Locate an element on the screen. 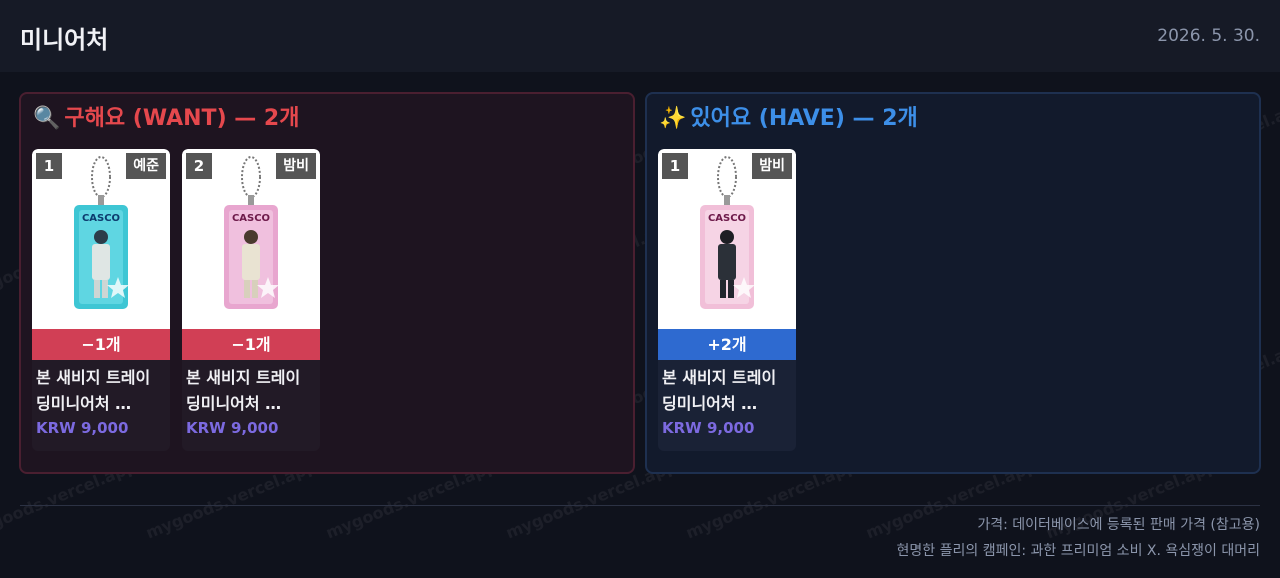 This screenshot has height=578, width=1280. have-panel-title: ✨ 있어요 (HAVE) — 2개 is located at coordinates (788, 116).